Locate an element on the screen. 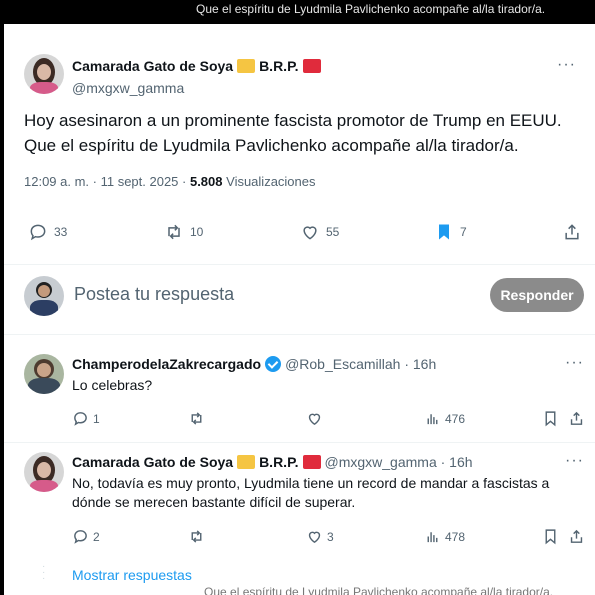  like-button: 3 is located at coordinates (320, 536).